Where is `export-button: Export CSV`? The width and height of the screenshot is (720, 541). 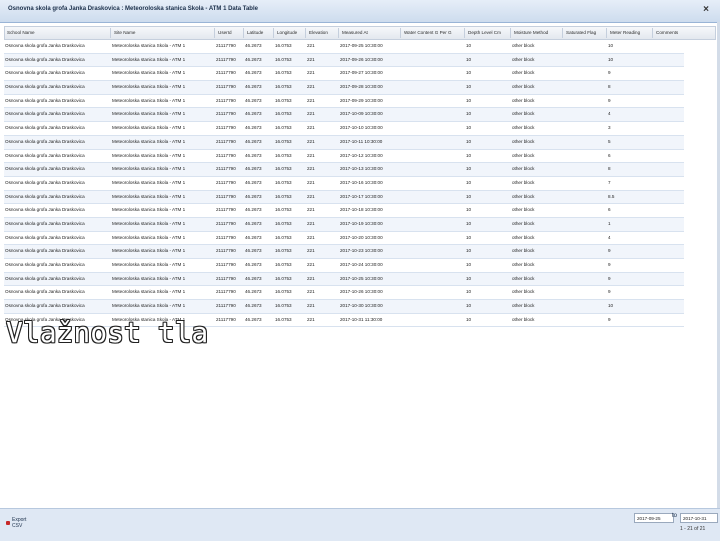 export-button: Export CSV is located at coordinates (16, 523).